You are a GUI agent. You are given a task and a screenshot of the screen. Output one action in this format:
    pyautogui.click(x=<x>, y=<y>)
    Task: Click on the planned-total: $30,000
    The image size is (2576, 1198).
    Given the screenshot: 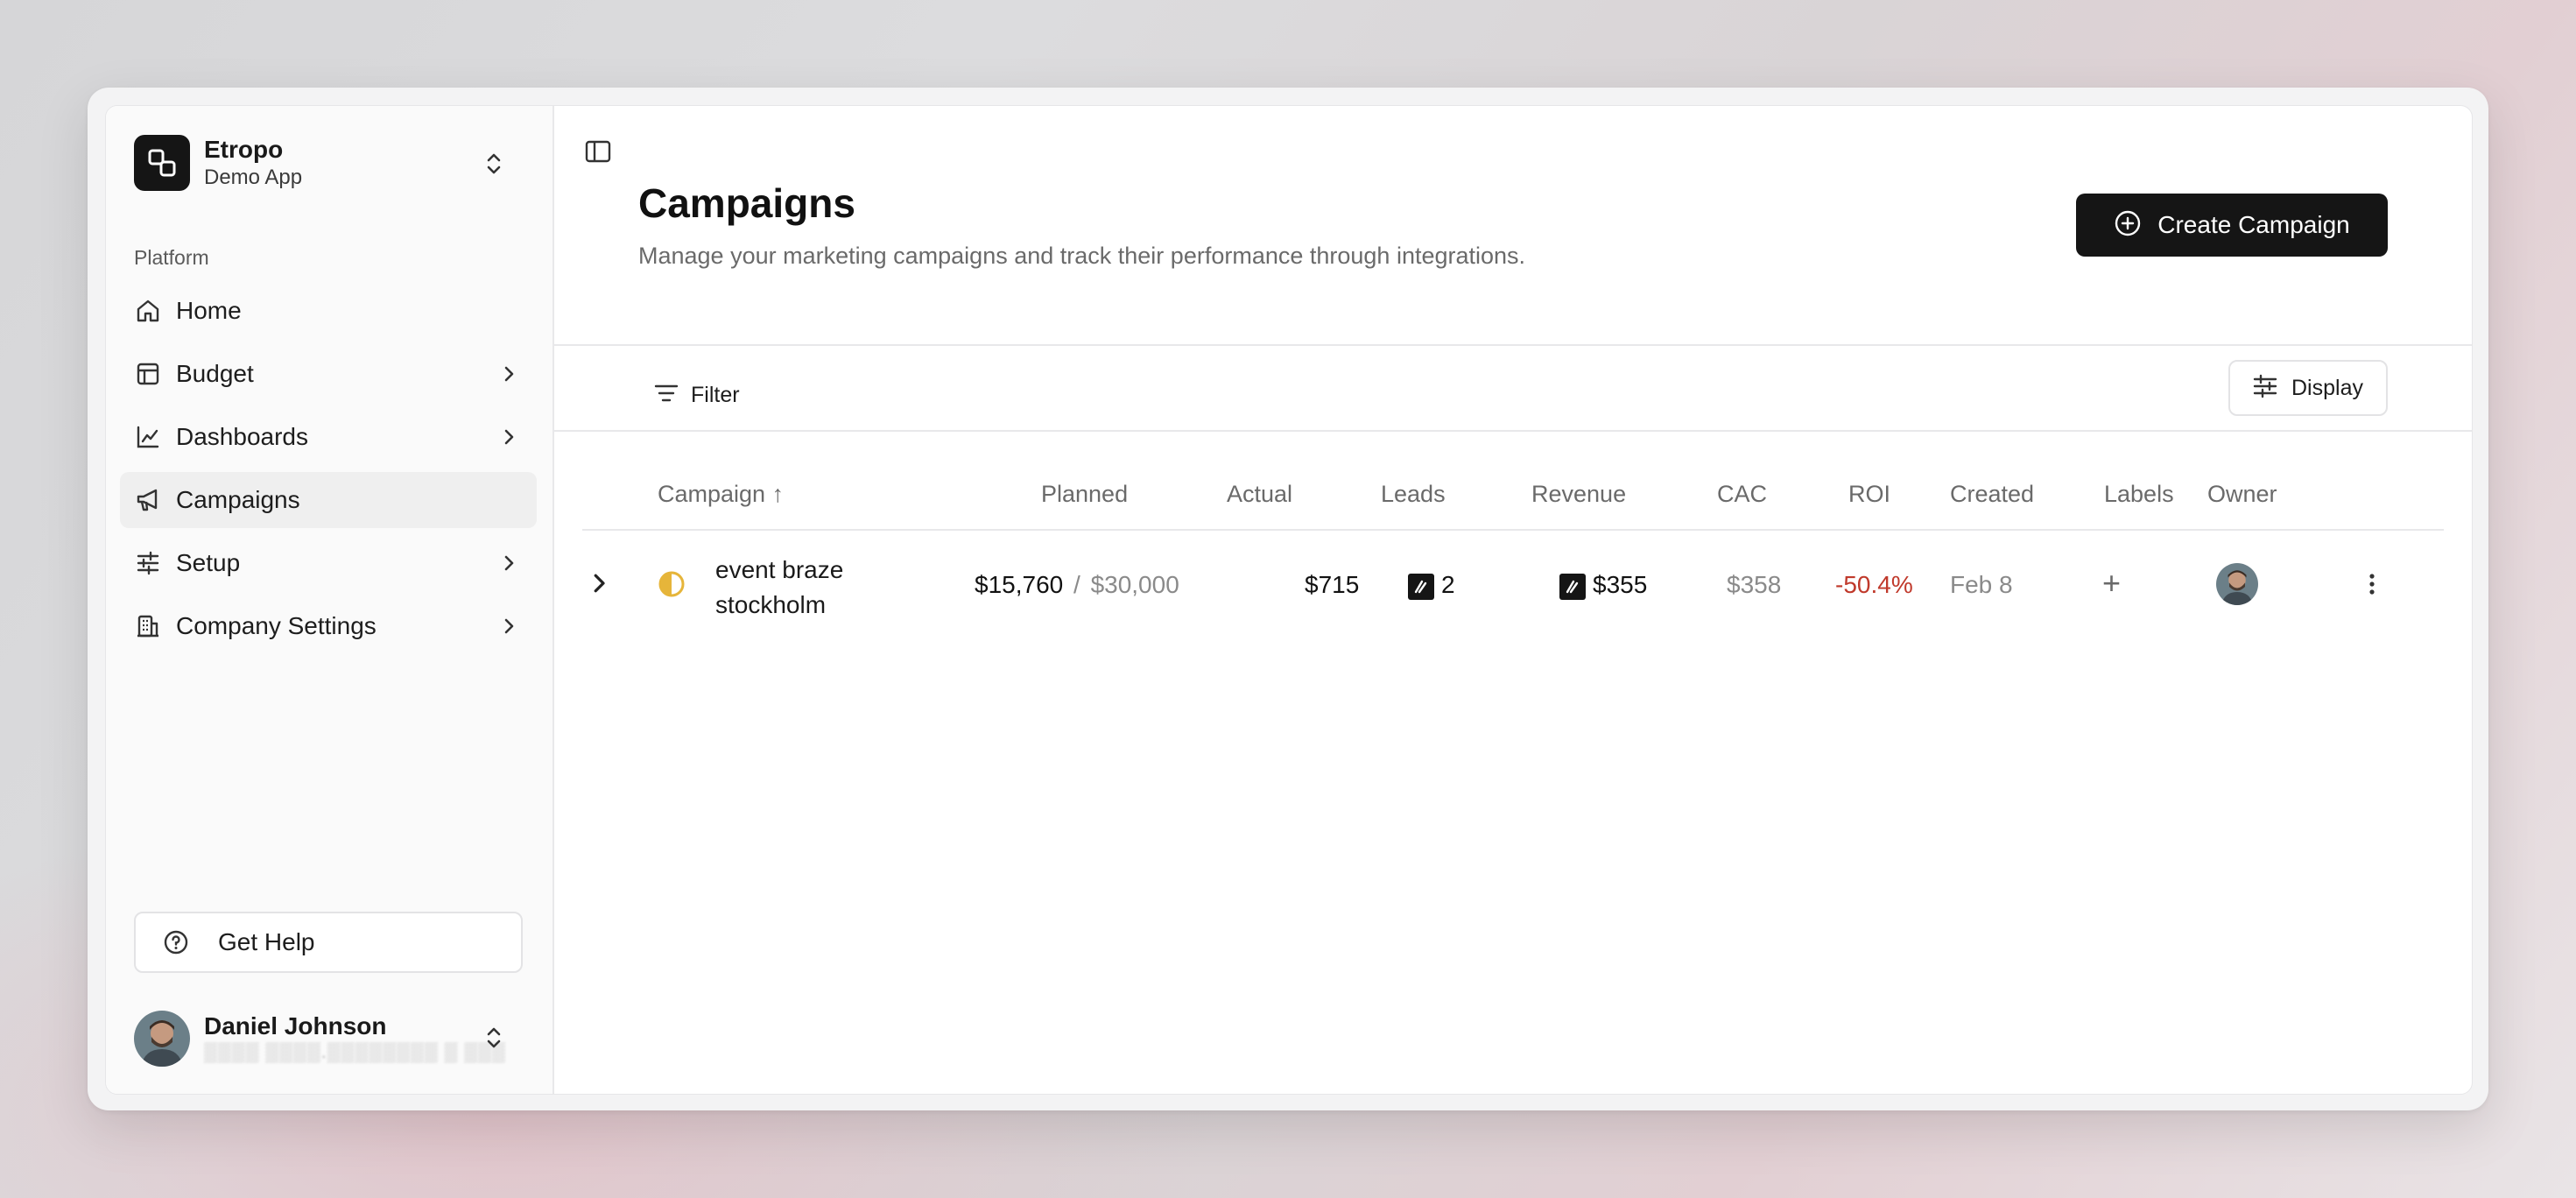 What is the action you would take?
    pyautogui.click(x=1134, y=585)
    